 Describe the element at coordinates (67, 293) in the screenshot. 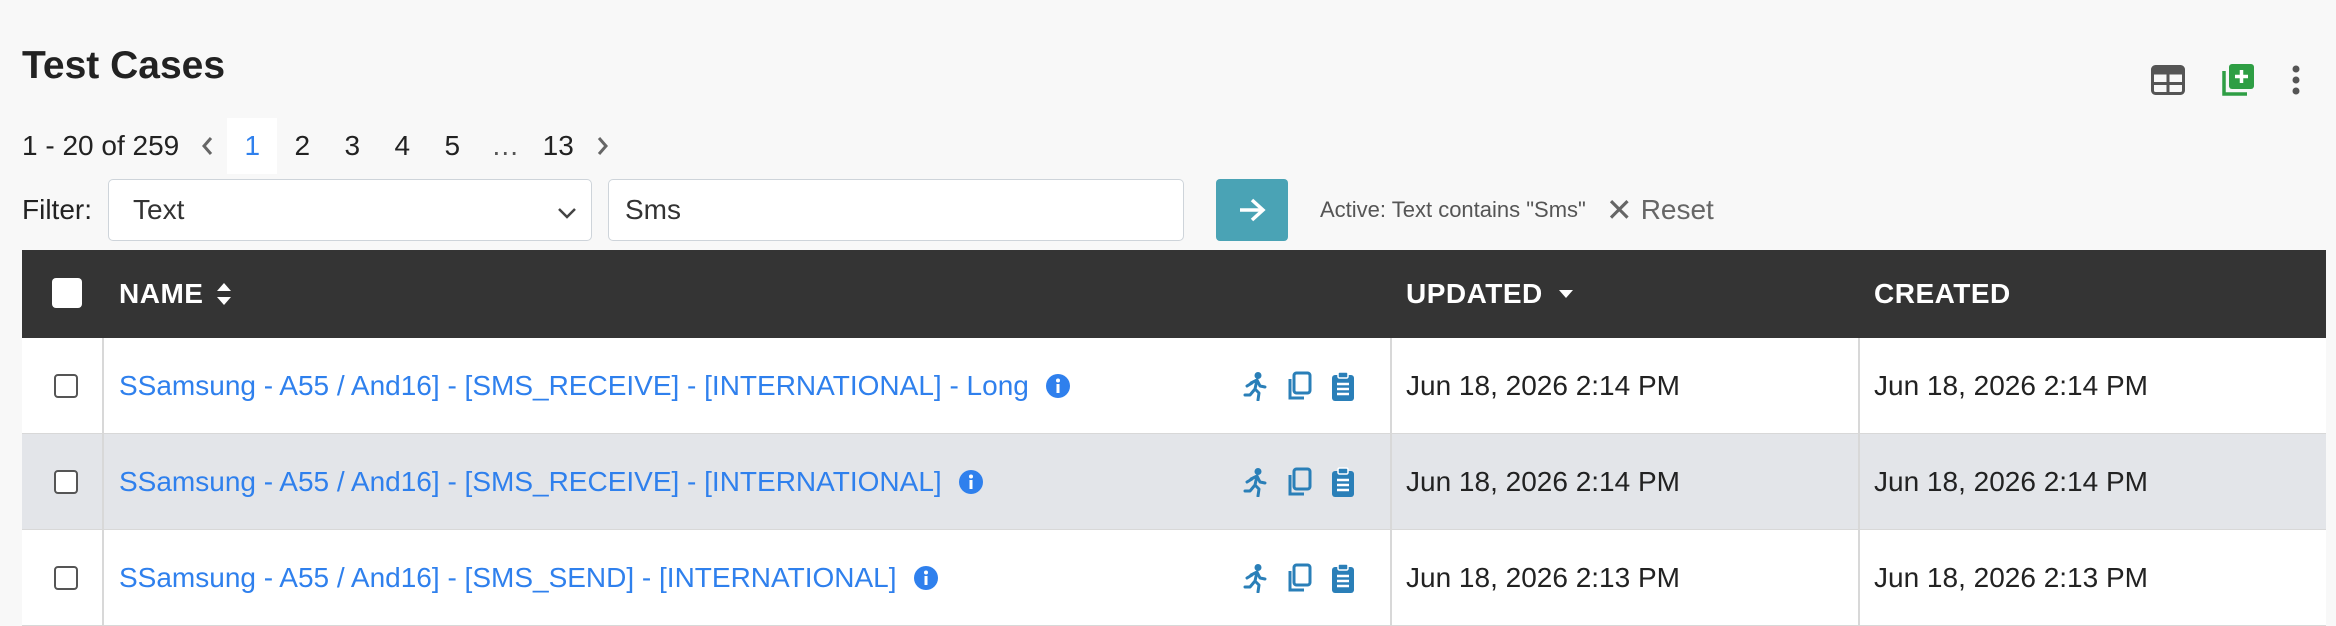

I see `select-all-checkbox` at that location.